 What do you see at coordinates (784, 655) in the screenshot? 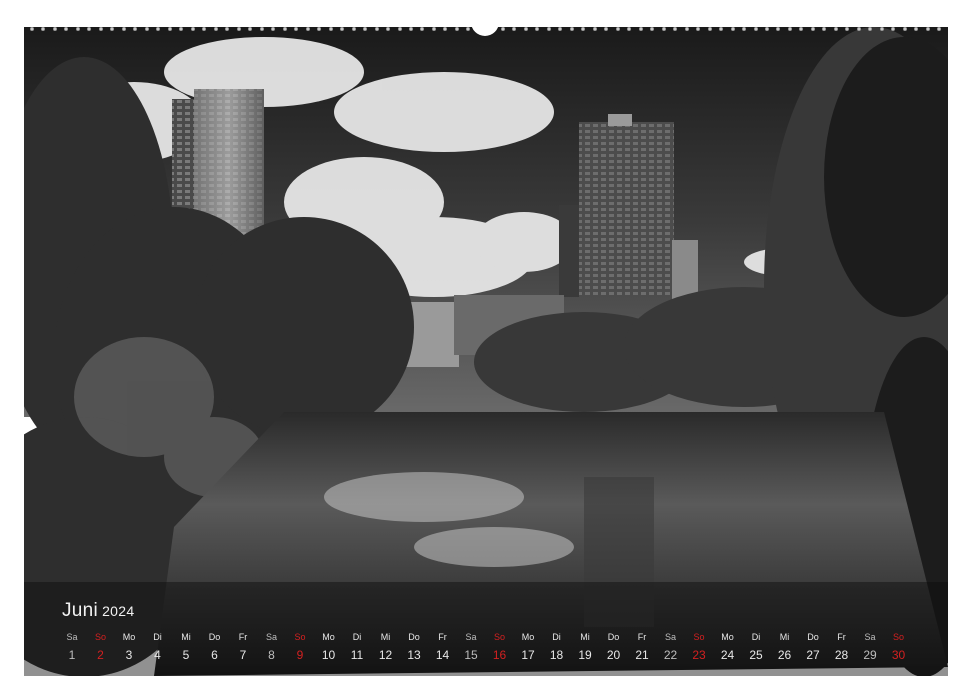
I see `day-number: 26` at bounding box center [784, 655].